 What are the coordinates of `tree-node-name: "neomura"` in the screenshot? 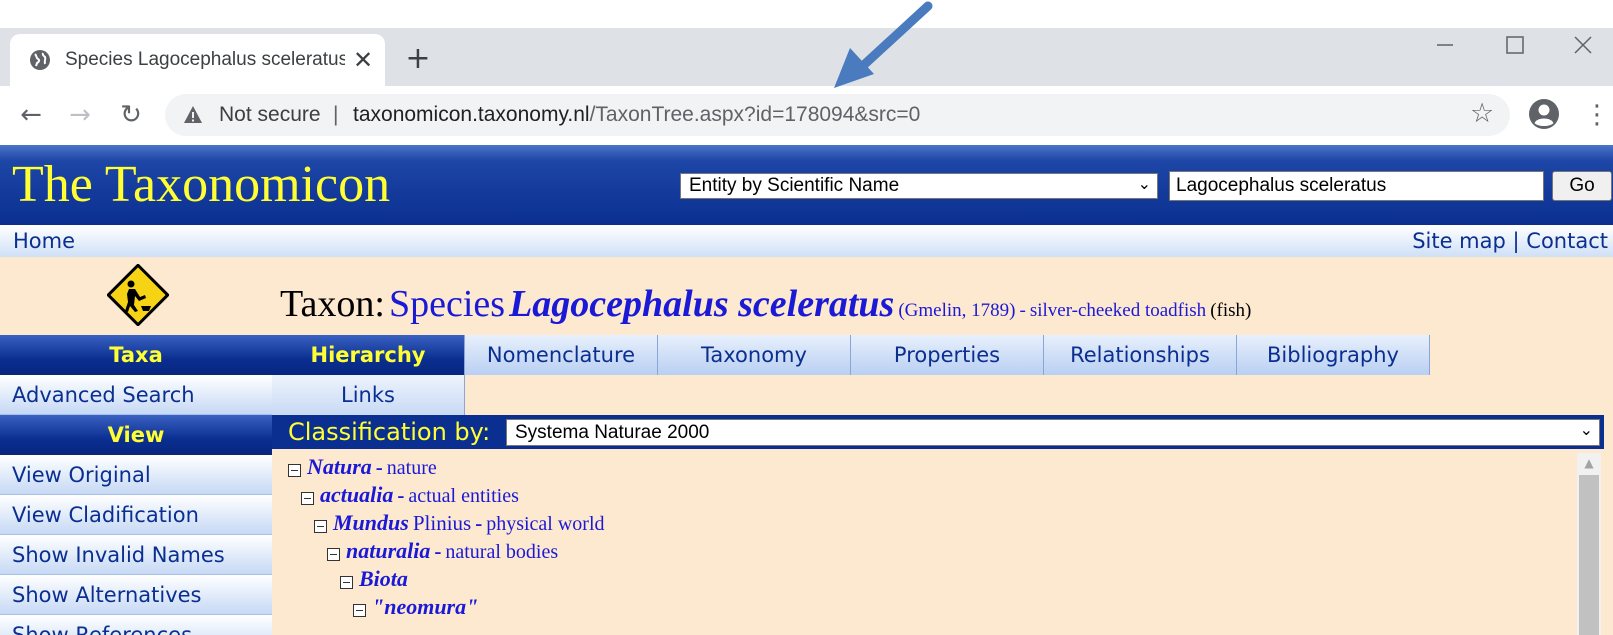 It's located at (425, 606).